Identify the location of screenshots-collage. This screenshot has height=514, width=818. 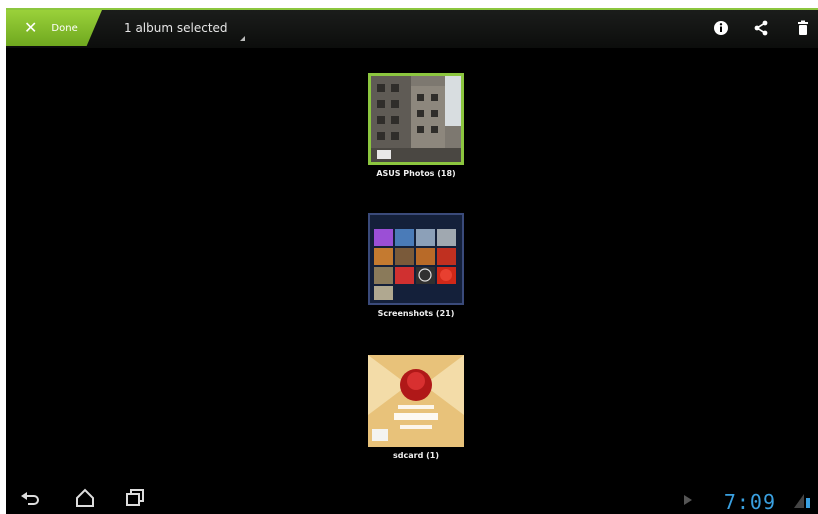
(416, 259).